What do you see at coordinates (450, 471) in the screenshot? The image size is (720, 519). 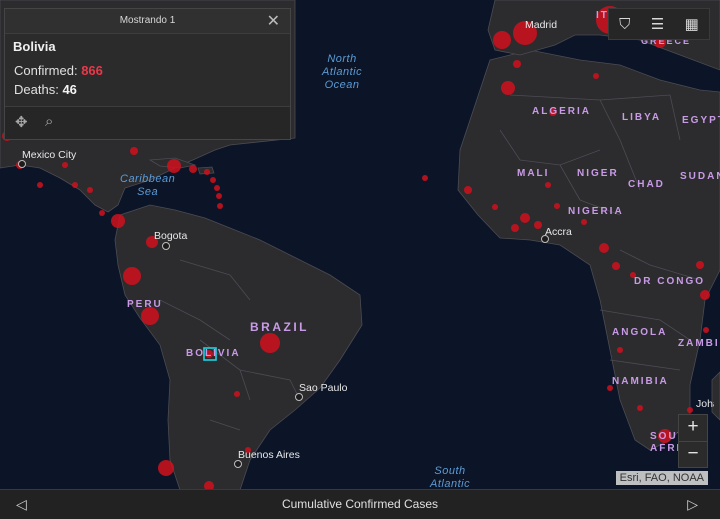 I see `ocean-label-line: South` at bounding box center [450, 471].